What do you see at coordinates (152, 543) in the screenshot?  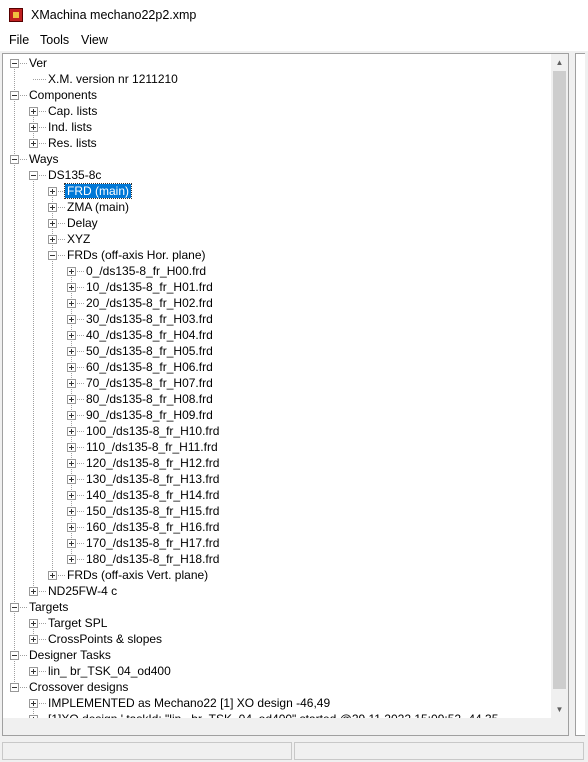 I see `tree-node-frd-file: 170_/ds135-8_fr_H17.frd` at bounding box center [152, 543].